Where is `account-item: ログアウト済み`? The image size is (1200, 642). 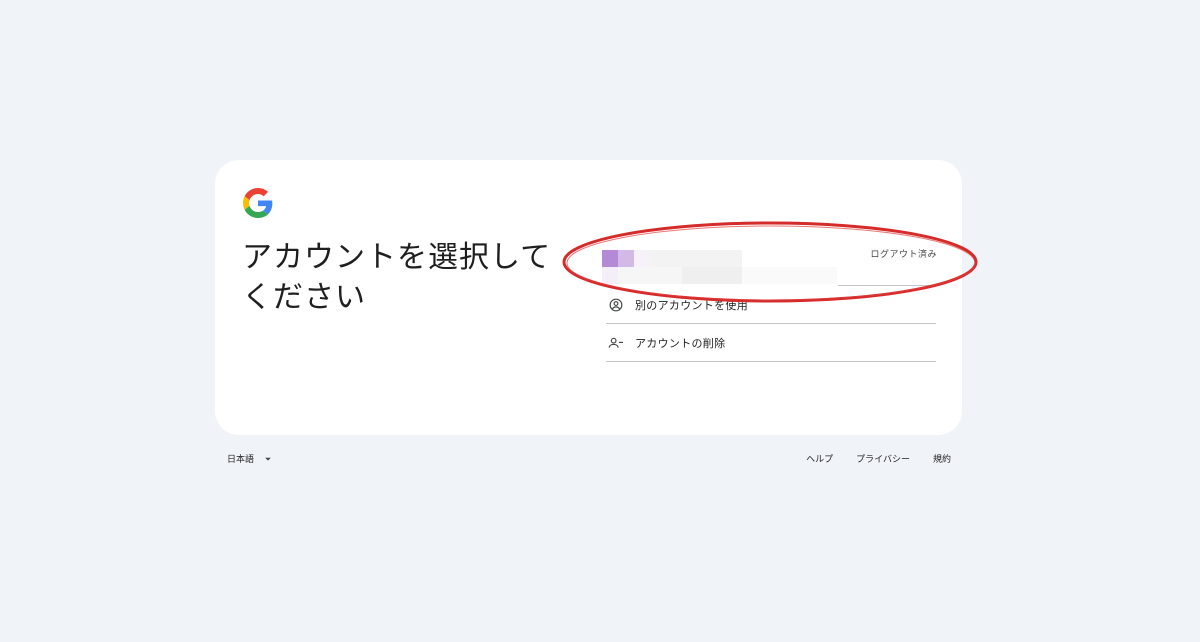 account-item: ログアウト済み is located at coordinates (769, 264).